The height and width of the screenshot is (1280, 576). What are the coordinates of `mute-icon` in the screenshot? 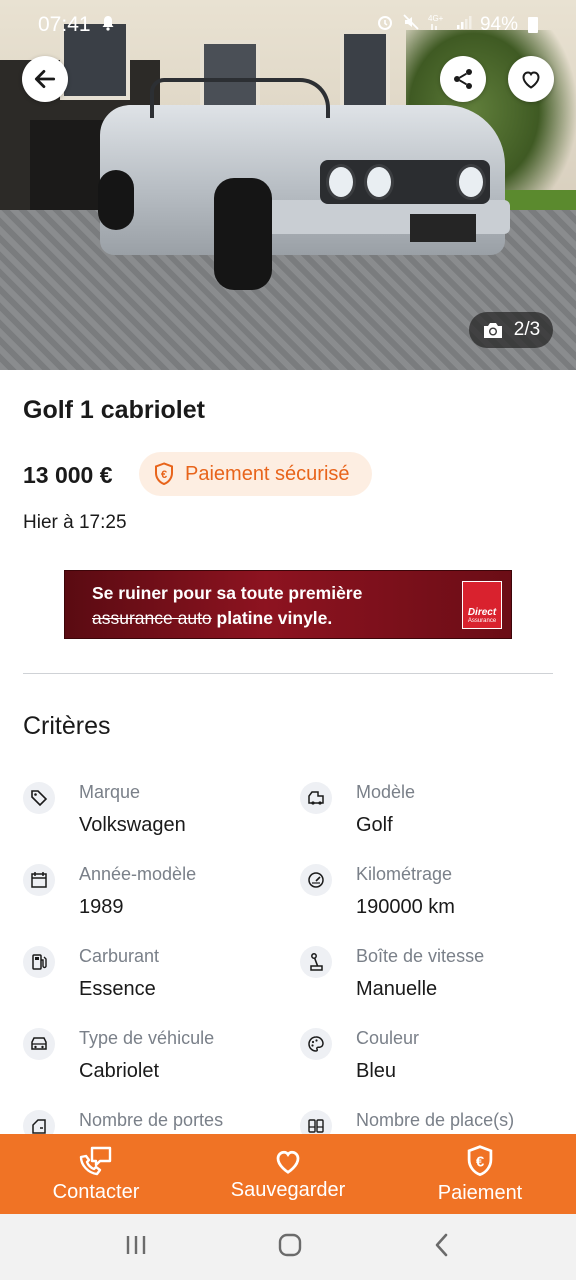 It's located at (411, 25).